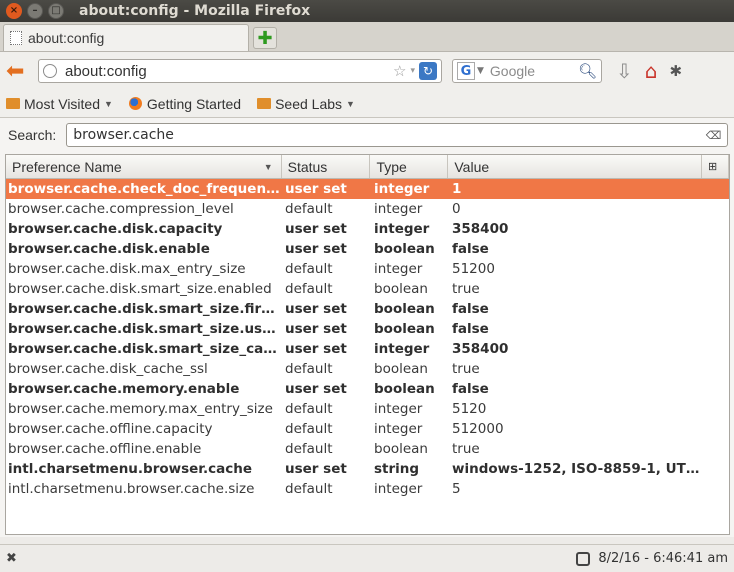  What do you see at coordinates (131, 489) in the screenshot?
I see `pref-name-cell: intl.charsetmenu.browser.cache.size` at bounding box center [131, 489].